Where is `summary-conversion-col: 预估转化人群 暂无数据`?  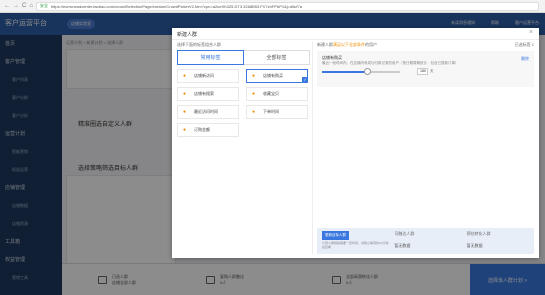
summary-conversion-col: 预估转化人群 暂无数据 is located at coordinates (498, 241).